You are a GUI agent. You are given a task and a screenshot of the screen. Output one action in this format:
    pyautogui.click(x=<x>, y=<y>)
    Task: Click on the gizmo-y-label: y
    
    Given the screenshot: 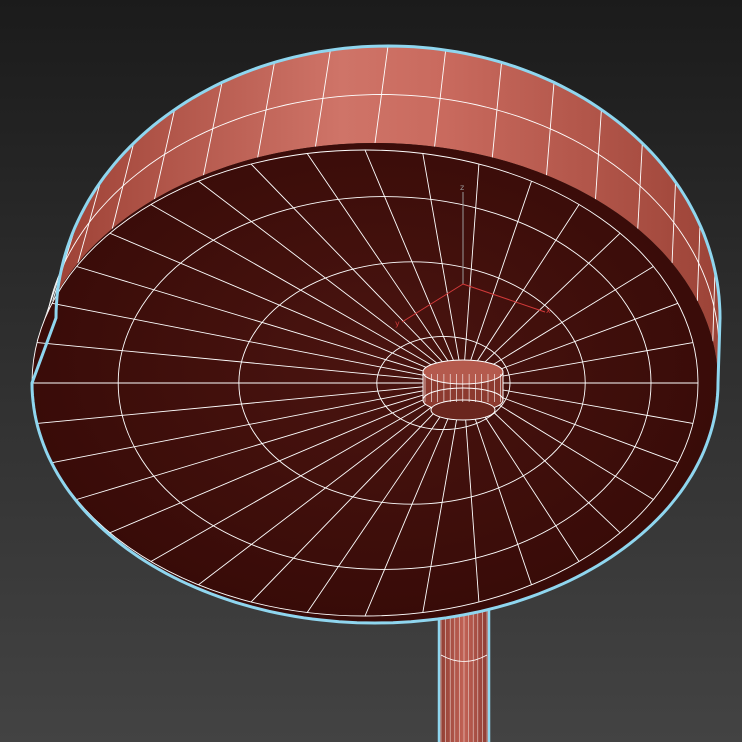 What is the action you would take?
    pyautogui.click(x=397, y=323)
    